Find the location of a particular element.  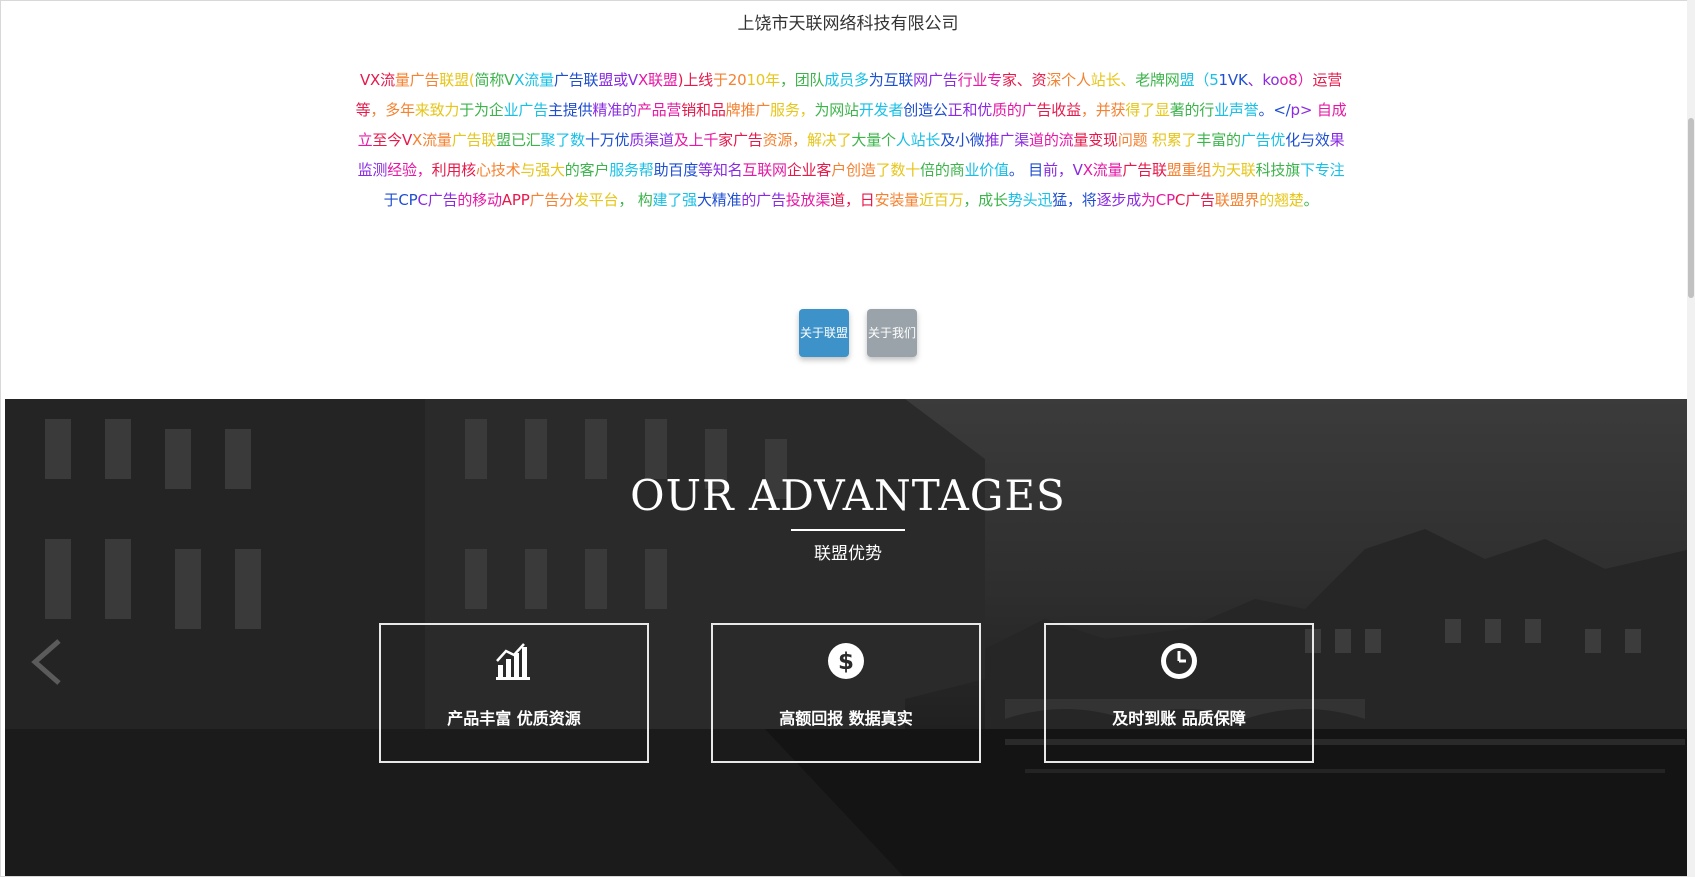

advantage-card-returns: $ 高额回报 数据真实 is located at coordinates (846, 693).